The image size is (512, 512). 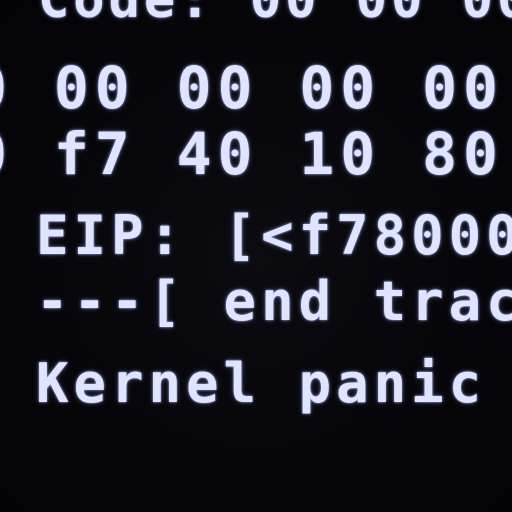 I want to click on console-line-hex-1: 0 00 00 00 00 00, so click(x=252, y=88).